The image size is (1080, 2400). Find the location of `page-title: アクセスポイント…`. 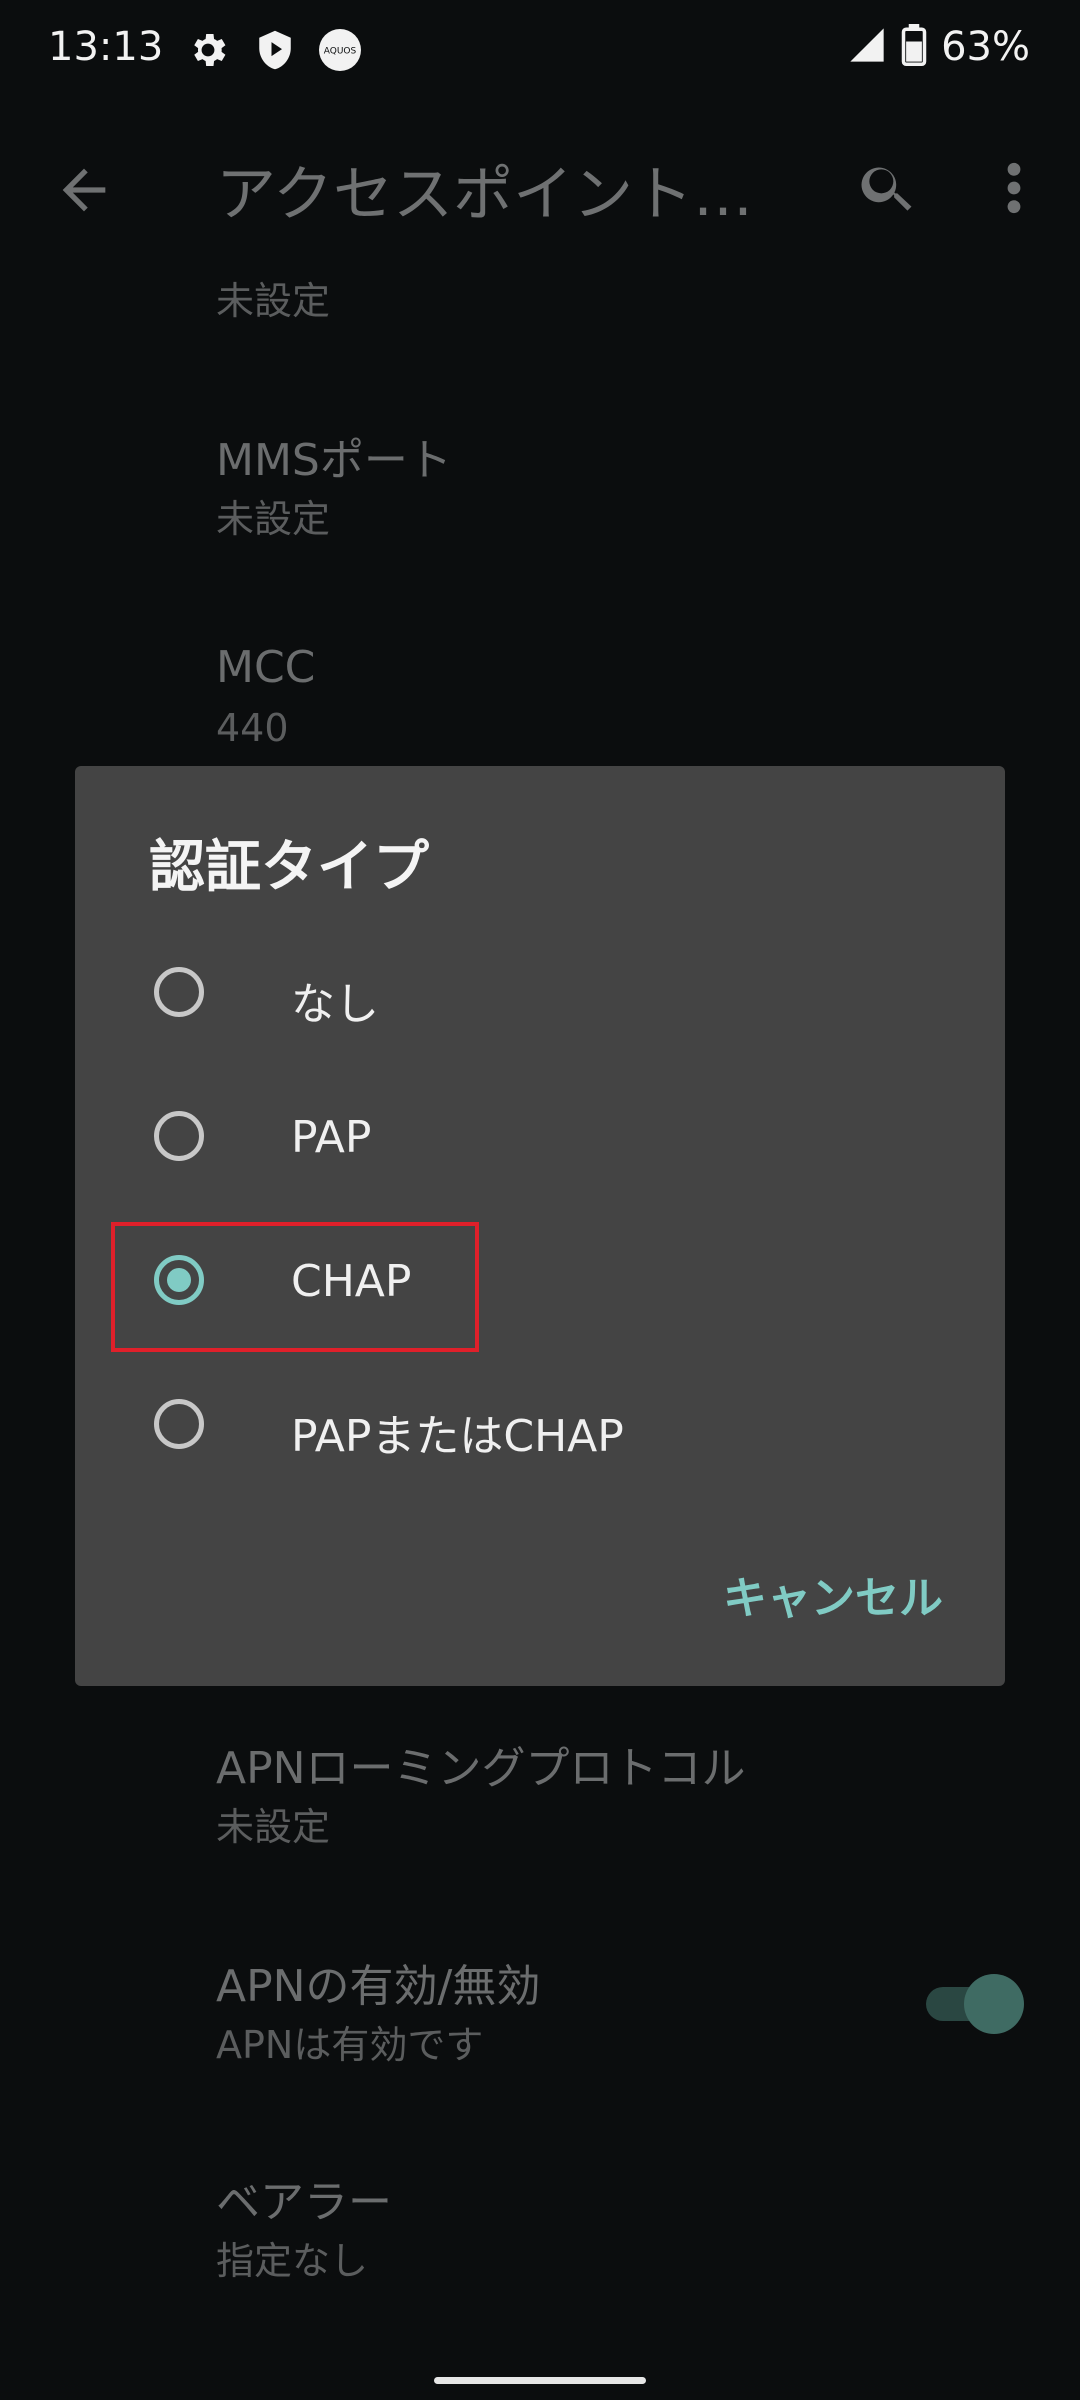

page-title: アクセスポイント… is located at coordinates (484, 195).